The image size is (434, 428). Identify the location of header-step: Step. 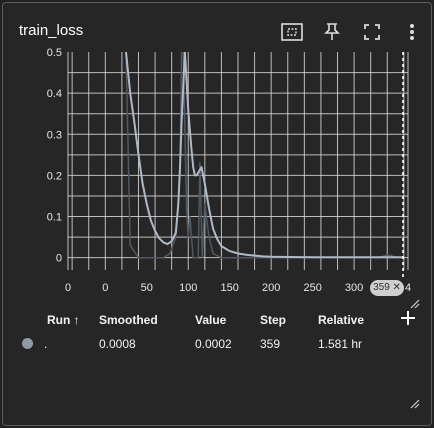
(273, 320).